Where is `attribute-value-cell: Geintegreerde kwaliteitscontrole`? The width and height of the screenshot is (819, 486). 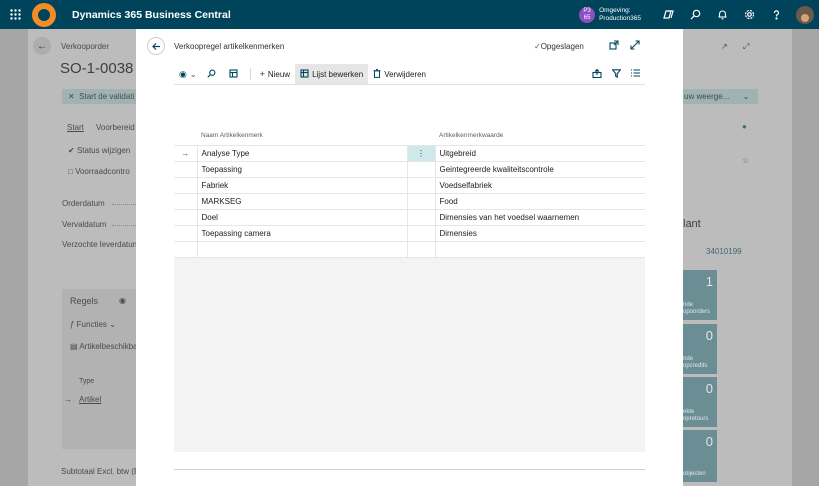
attribute-value-cell: Geintegreerde kwaliteitscontrole is located at coordinates (539, 169).